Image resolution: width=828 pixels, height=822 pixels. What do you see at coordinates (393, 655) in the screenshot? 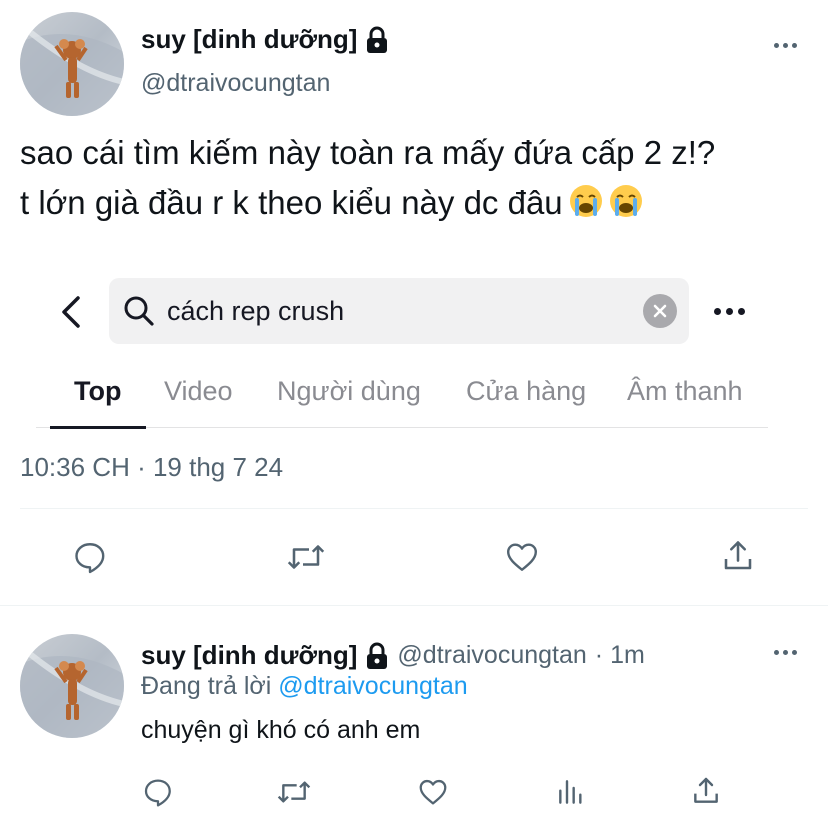
I see `reply-author-row: suy [dinh dưỡng] @dtraivocungtan · 1m` at bounding box center [393, 655].